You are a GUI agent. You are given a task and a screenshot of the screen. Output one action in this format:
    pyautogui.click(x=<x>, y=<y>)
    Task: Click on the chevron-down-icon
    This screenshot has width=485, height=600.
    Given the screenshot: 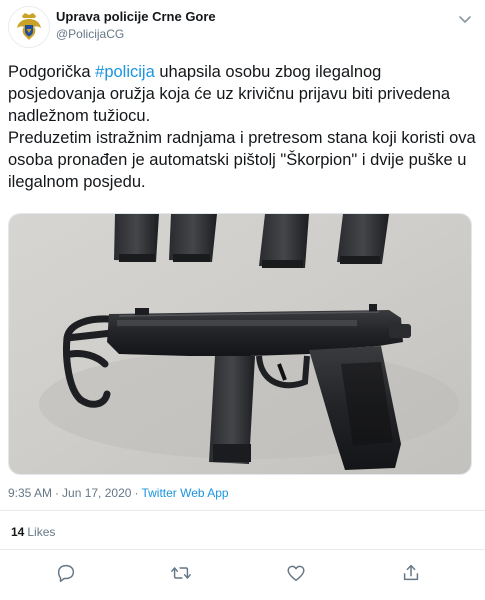 What is the action you would take?
    pyautogui.click(x=465, y=19)
    